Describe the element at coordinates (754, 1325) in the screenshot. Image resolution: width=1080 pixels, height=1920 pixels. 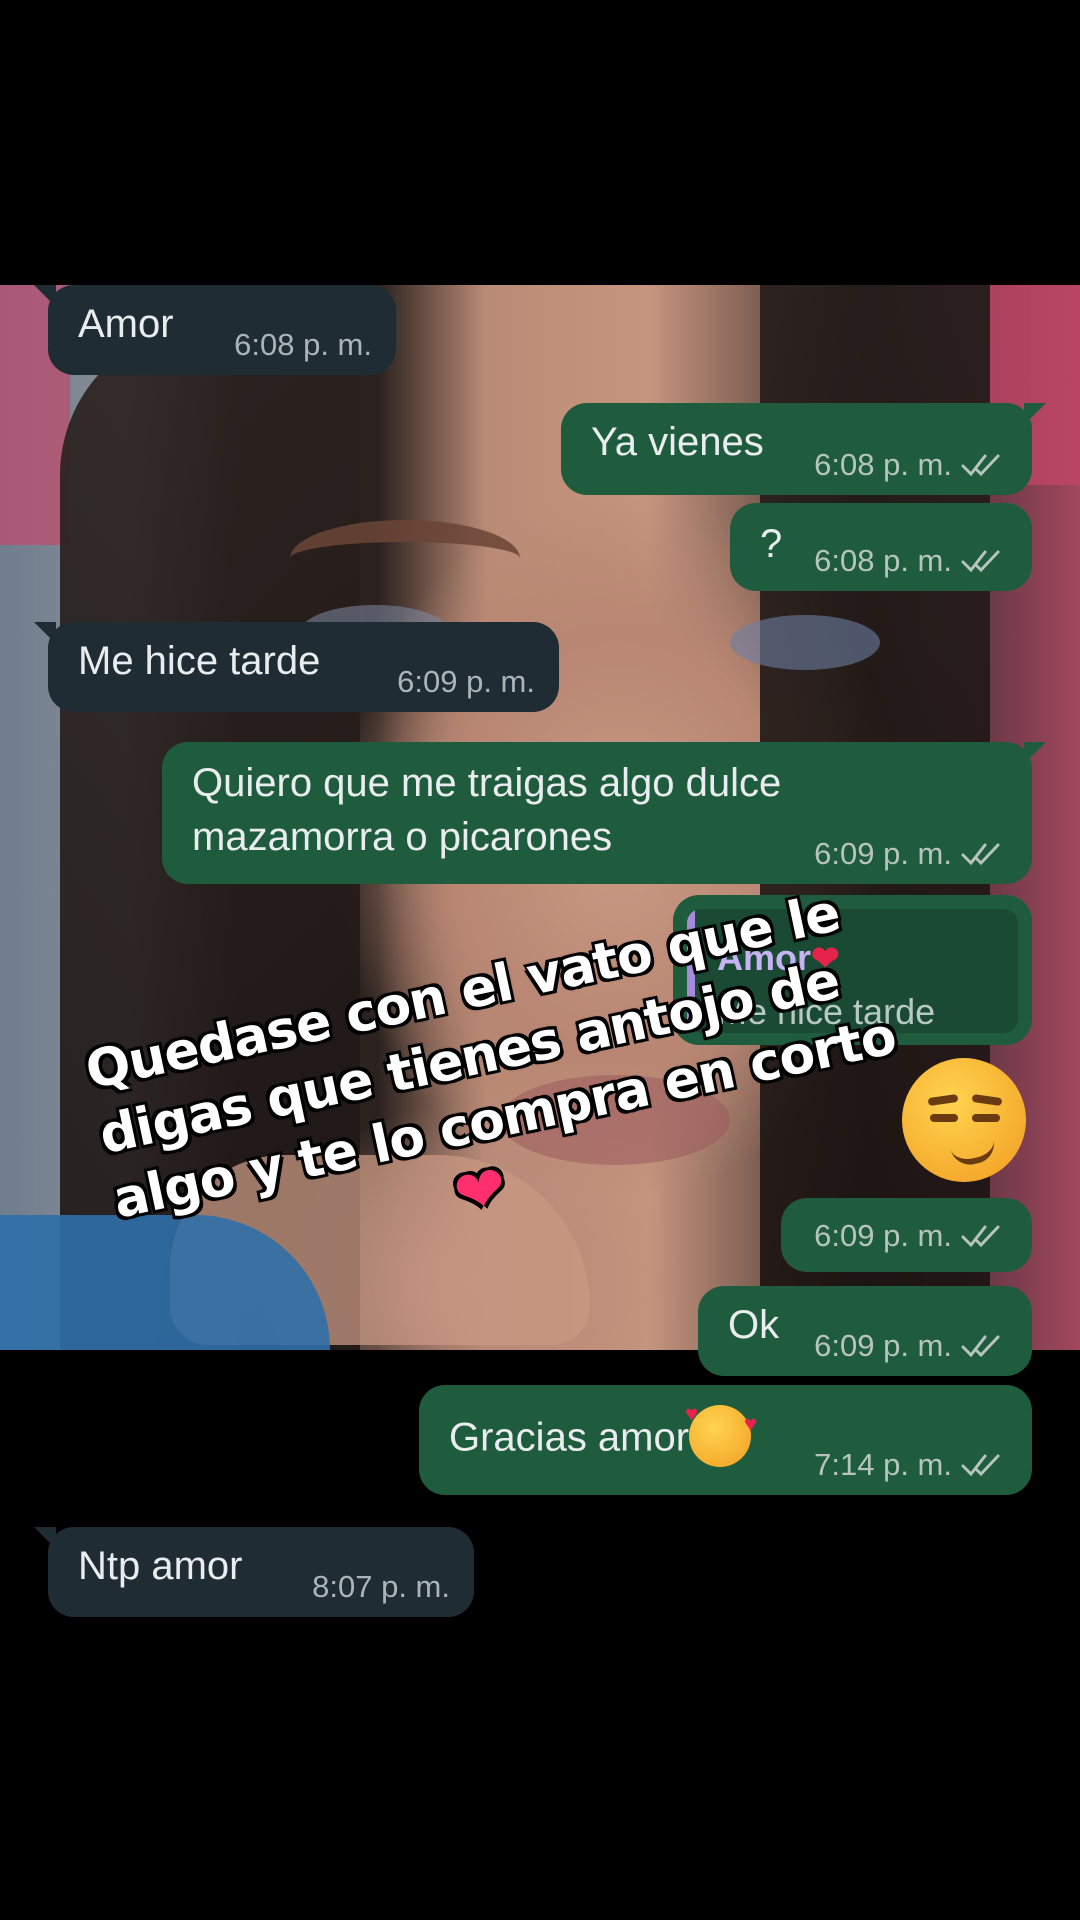
I see `message-text: Ok` at that location.